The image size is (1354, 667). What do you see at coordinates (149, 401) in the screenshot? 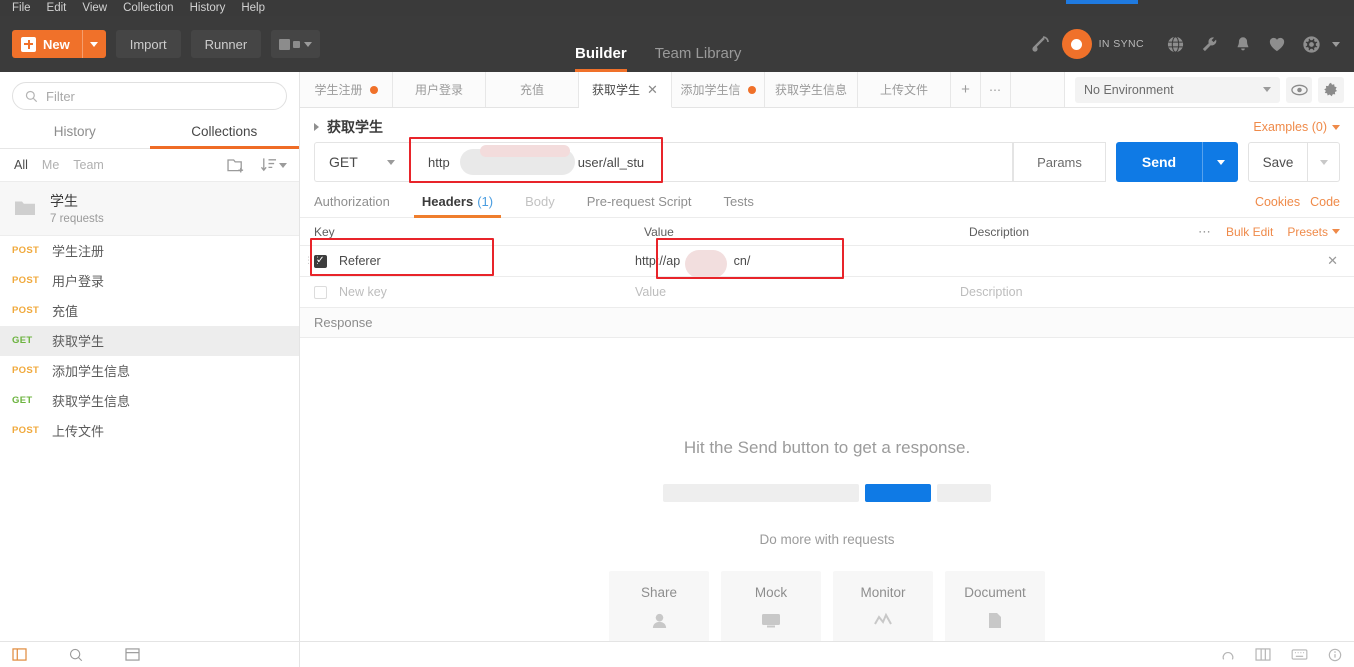
I see `list-item: GET 获取学生信息` at bounding box center [149, 401].